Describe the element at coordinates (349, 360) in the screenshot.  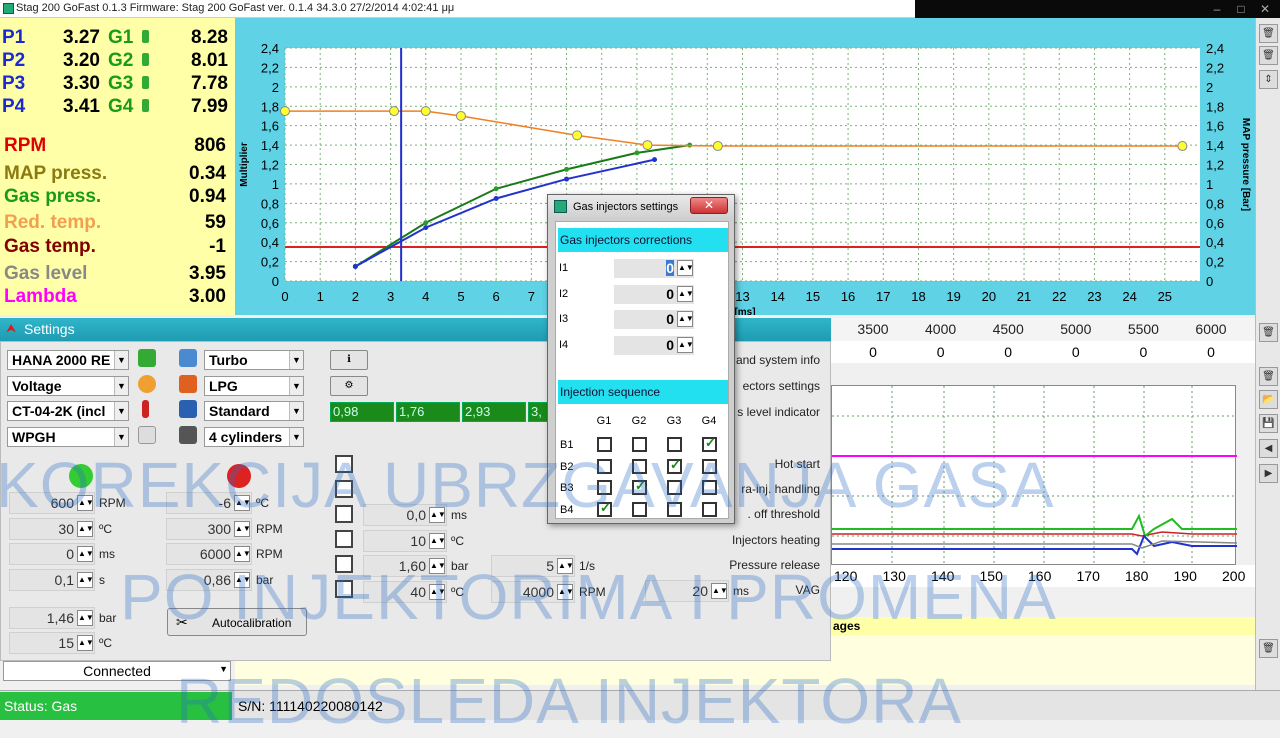
I see `info-button: ℹ` at that location.